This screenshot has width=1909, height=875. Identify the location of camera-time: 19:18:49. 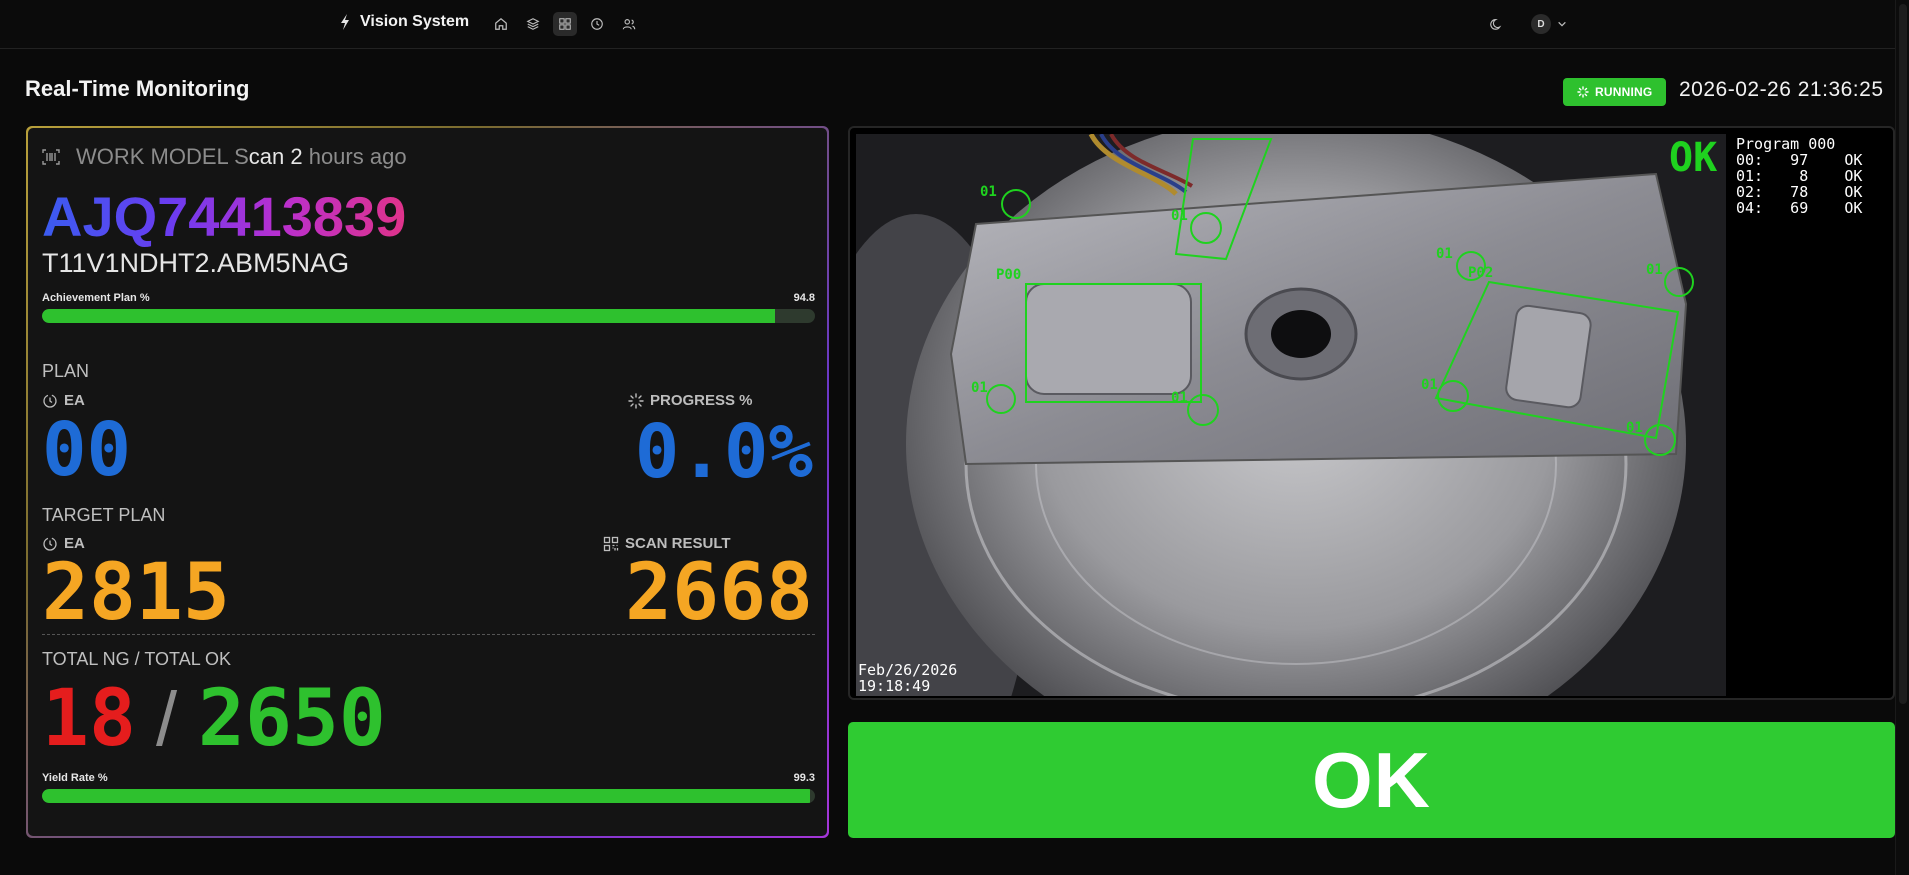
(894, 686).